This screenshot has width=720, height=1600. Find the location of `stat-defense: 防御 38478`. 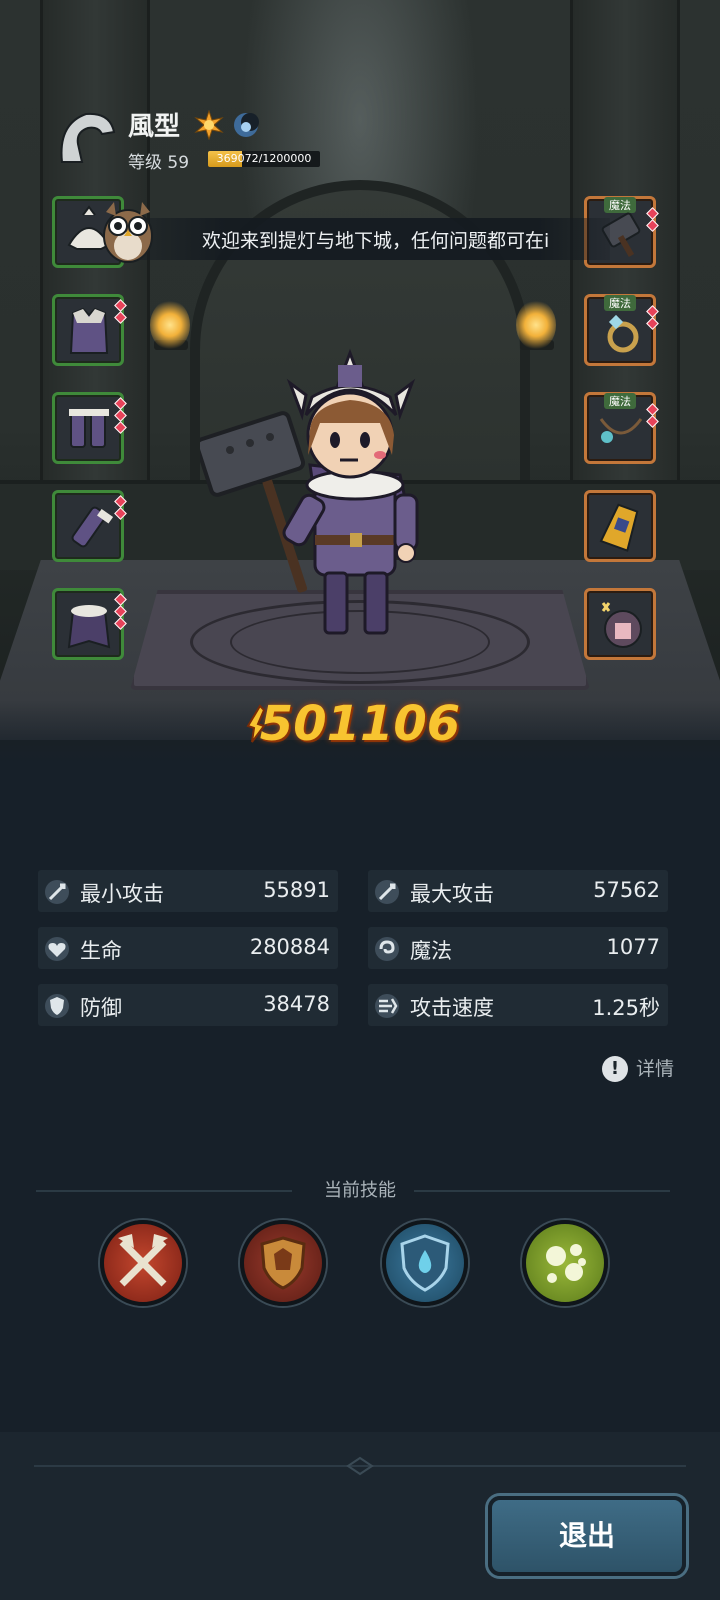

stat-defense: 防御 38478 is located at coordinates (188, 1005).